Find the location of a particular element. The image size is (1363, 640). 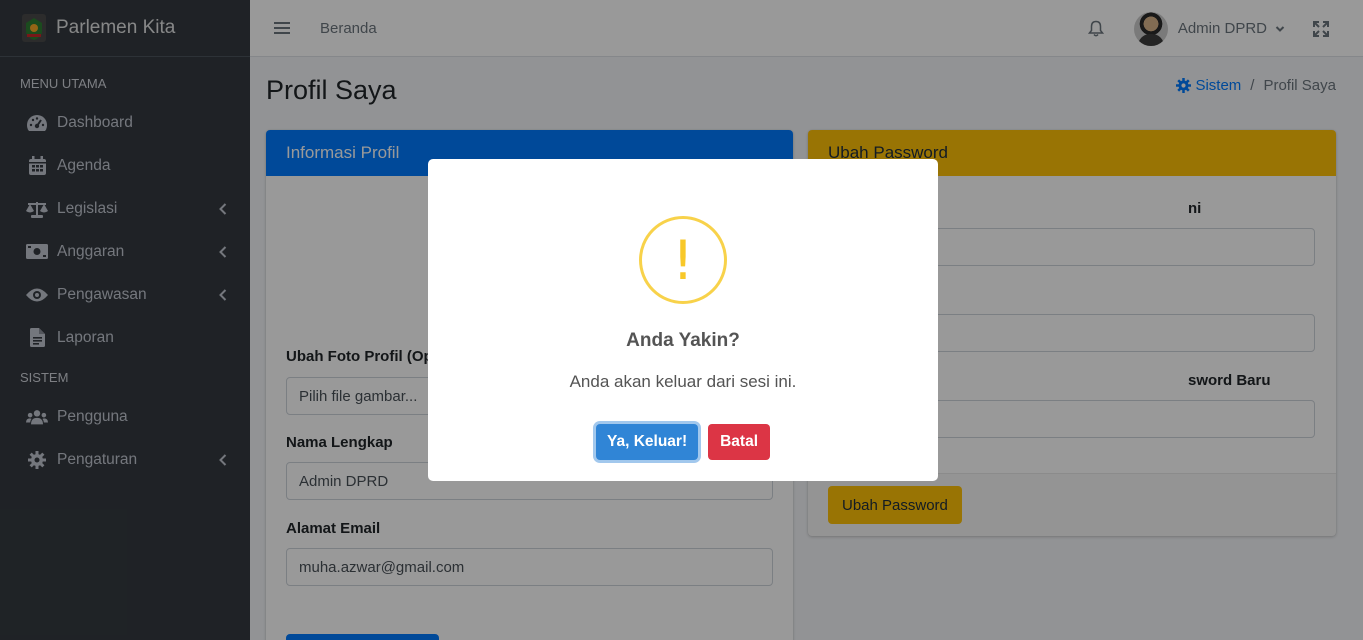

cancel-button: Batal is located at coordinates (739, 442).